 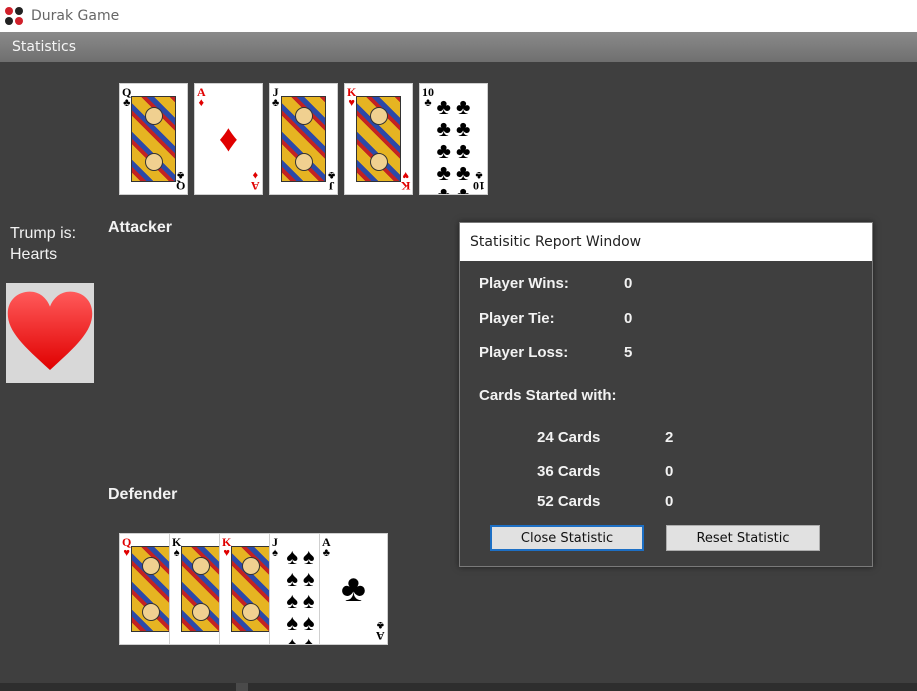 I want to click on menu-item-statistics: Statistics, so click(x=44, y=47).